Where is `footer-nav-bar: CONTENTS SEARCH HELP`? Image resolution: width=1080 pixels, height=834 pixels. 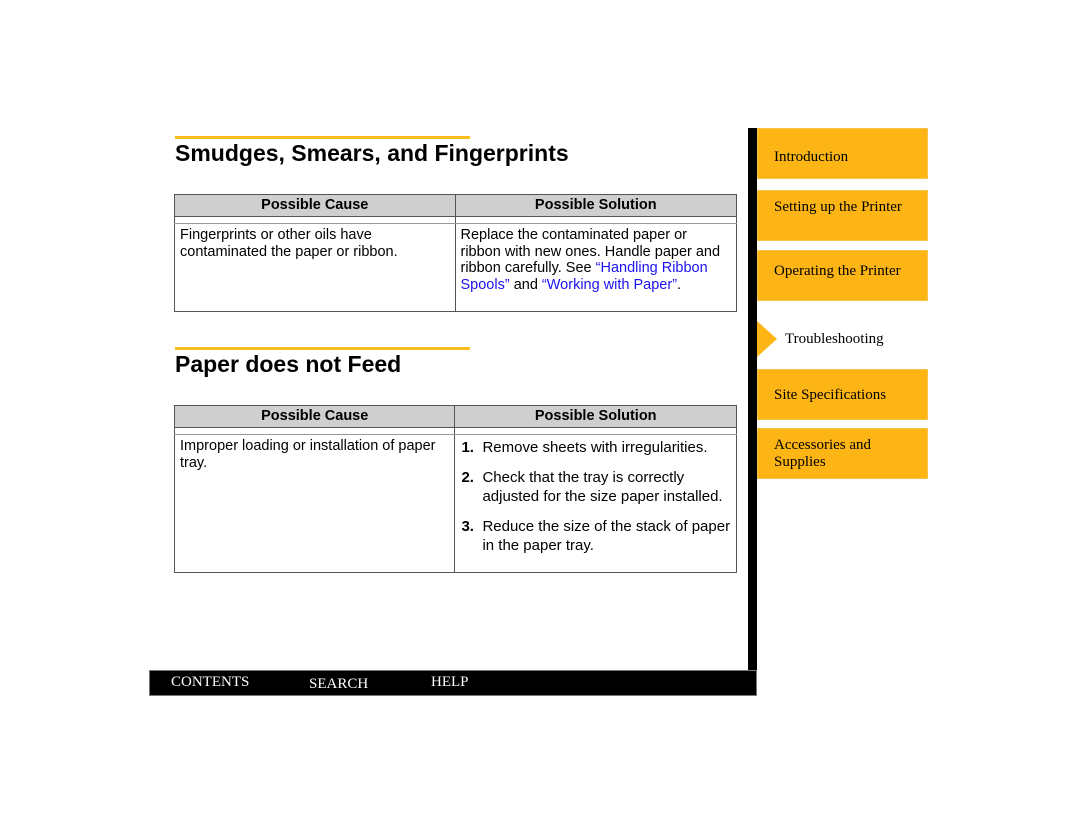 footer-nav-bar: CONTENTS SEARCH HELP is located at coordinates (453, 683).